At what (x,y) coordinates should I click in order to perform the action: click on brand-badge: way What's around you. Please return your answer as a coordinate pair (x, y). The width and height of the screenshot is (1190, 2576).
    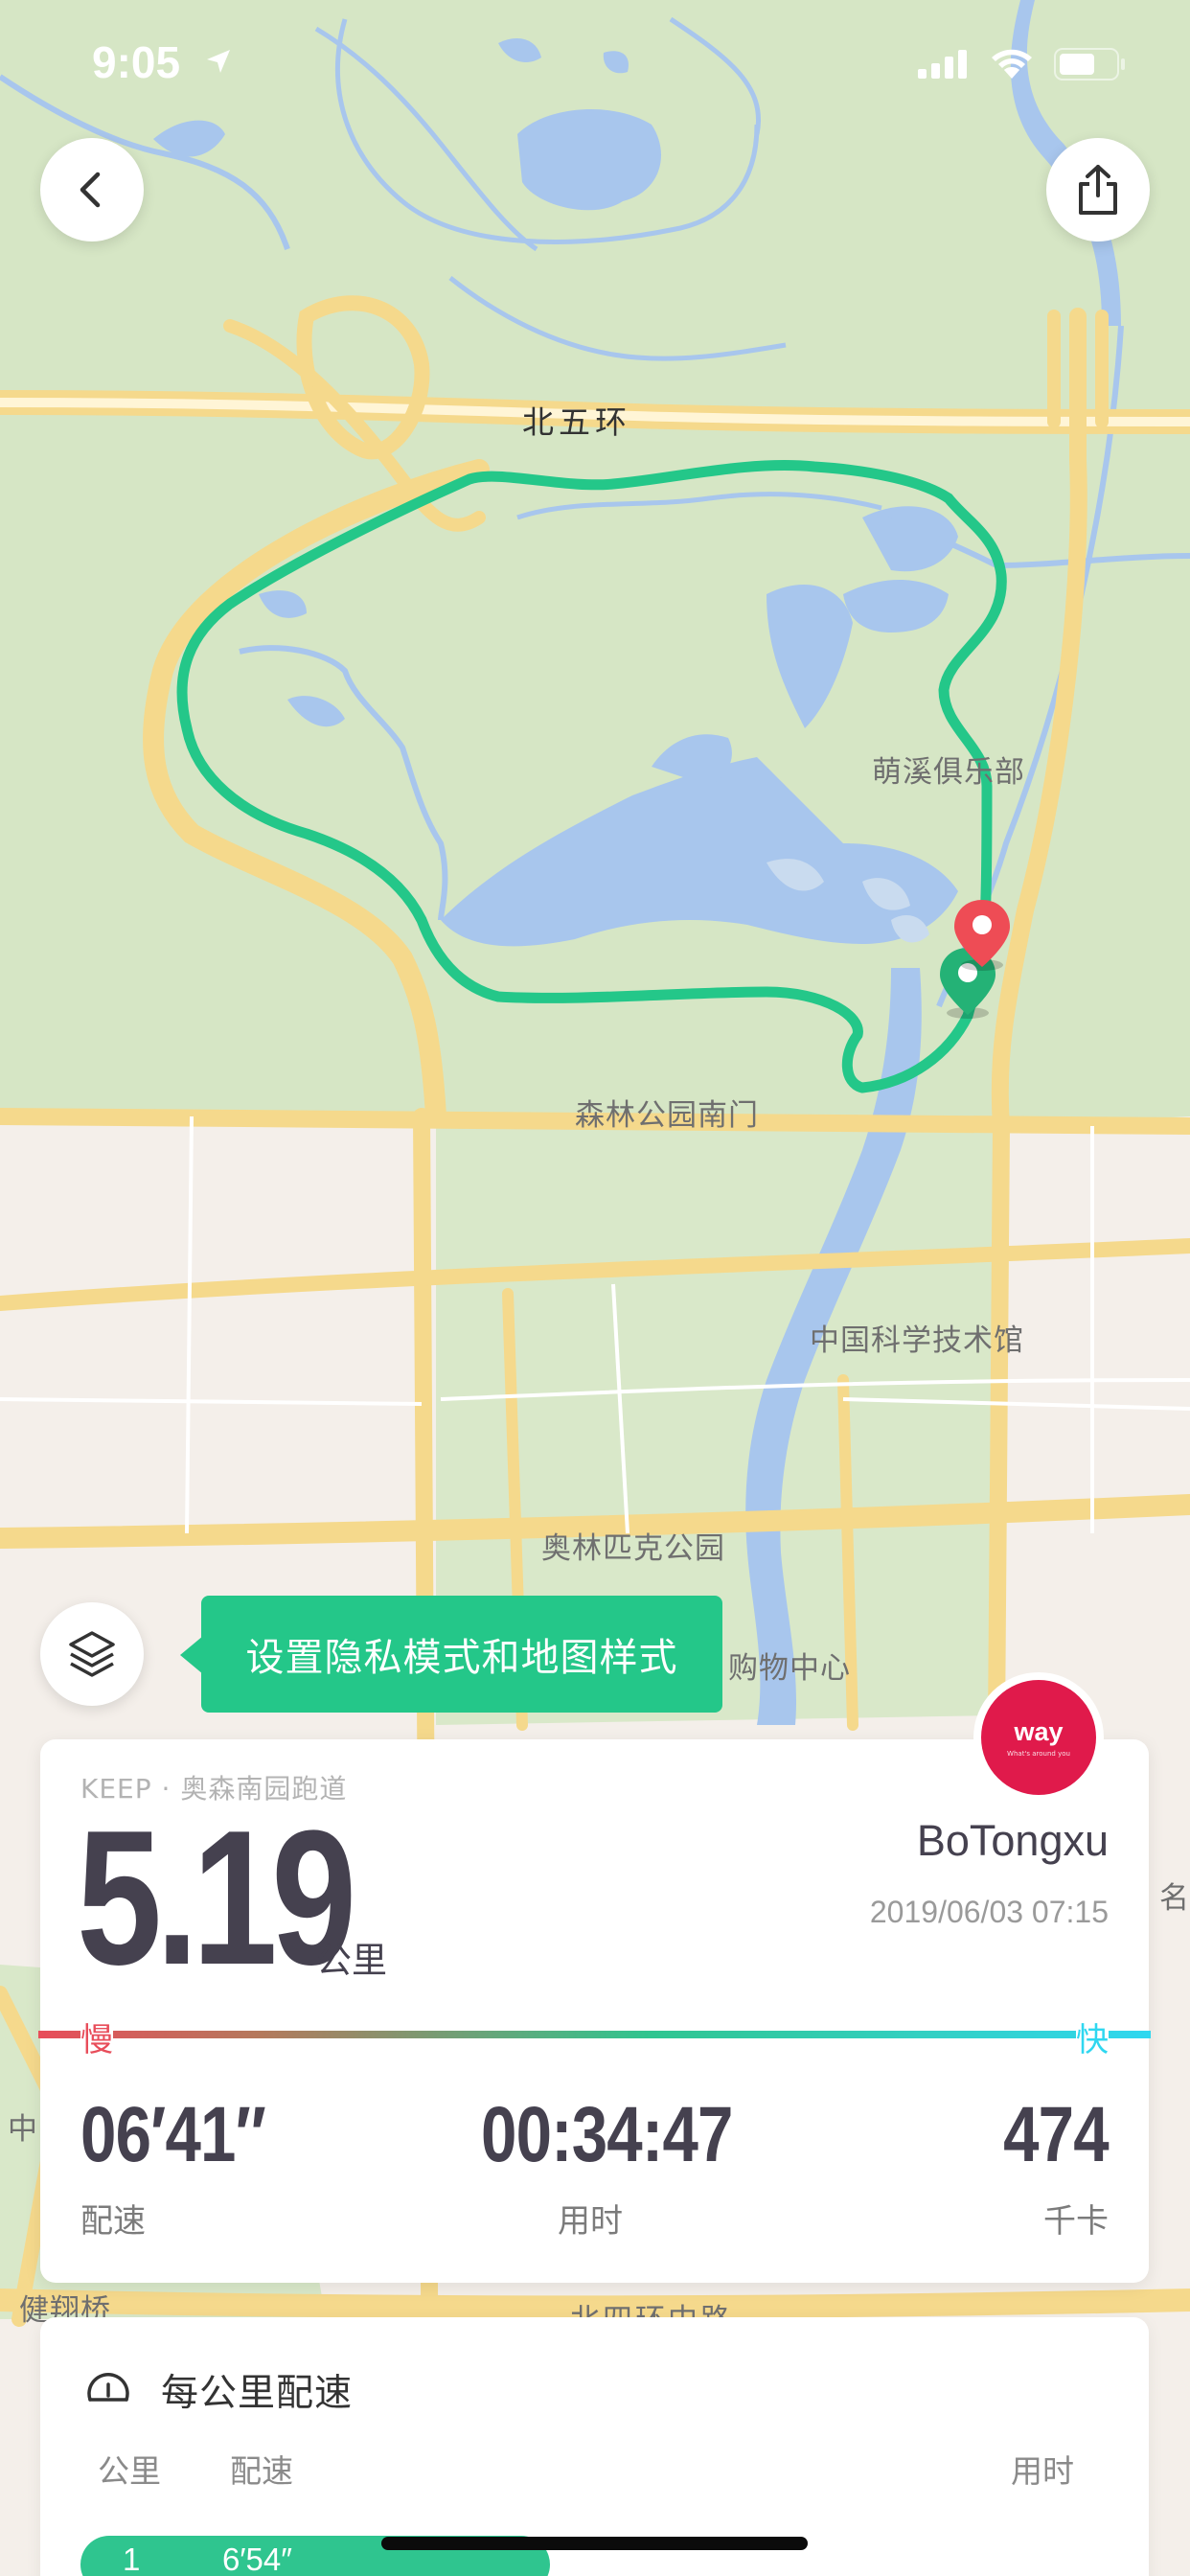
    Looking at the image, I should click on (1038, 1737).